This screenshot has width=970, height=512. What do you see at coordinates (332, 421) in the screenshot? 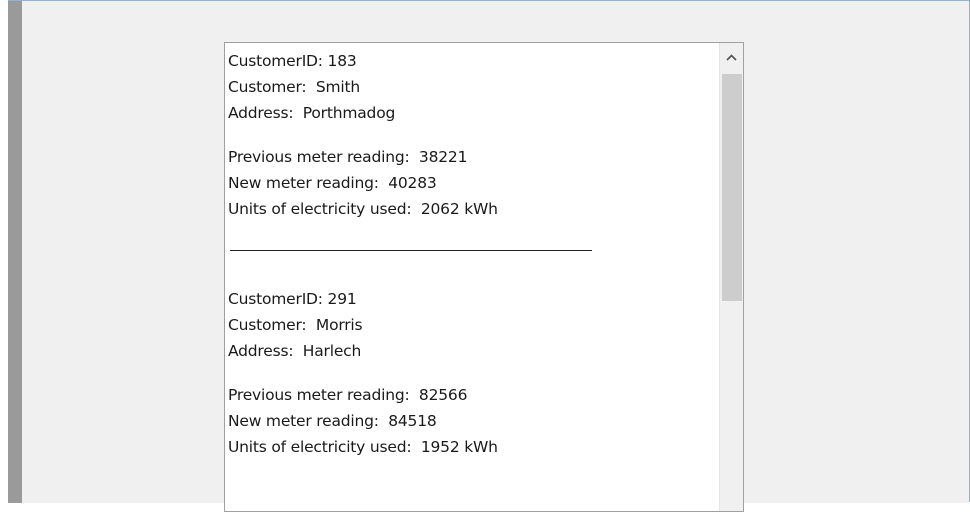
I see `new-reading-line: New meter reading: 84518` at bounding box center [332, 421].